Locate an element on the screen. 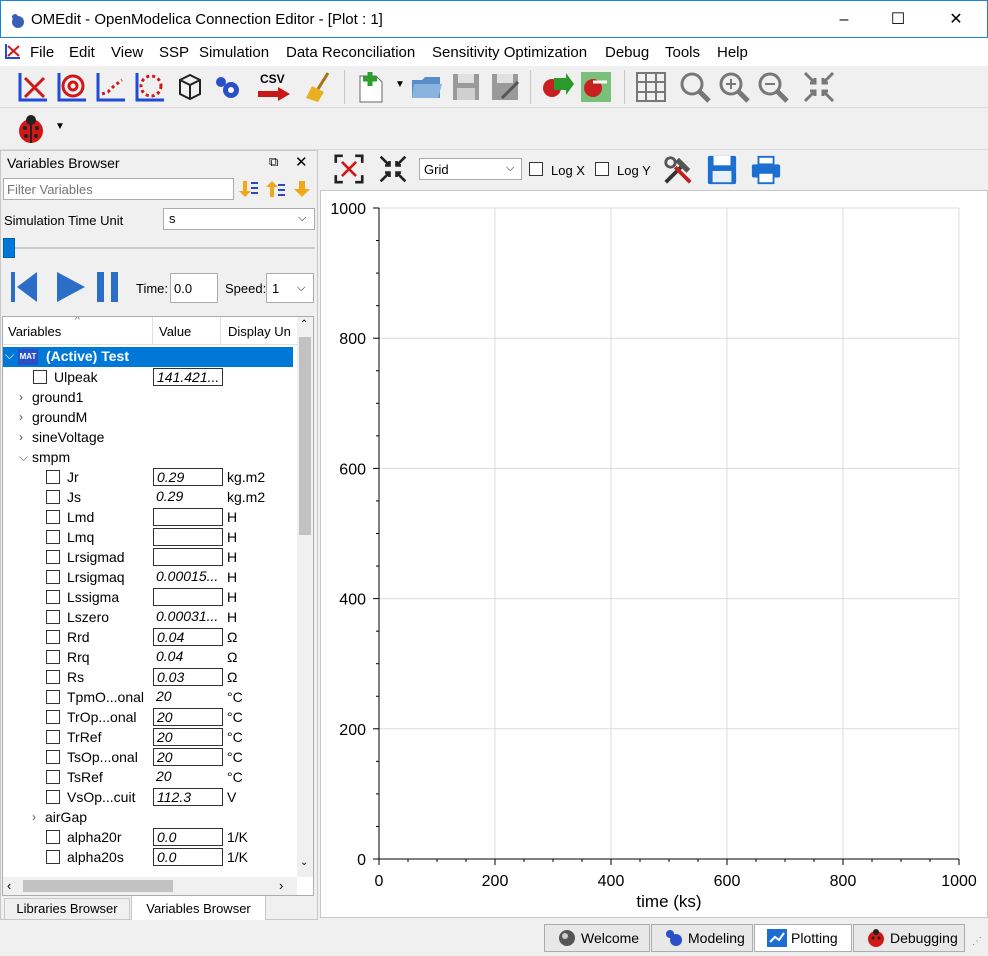 The width and height of the screenshot is (988, 956). variable-row: TrOp...onal 20 °C is located at coordinates (150, 717).